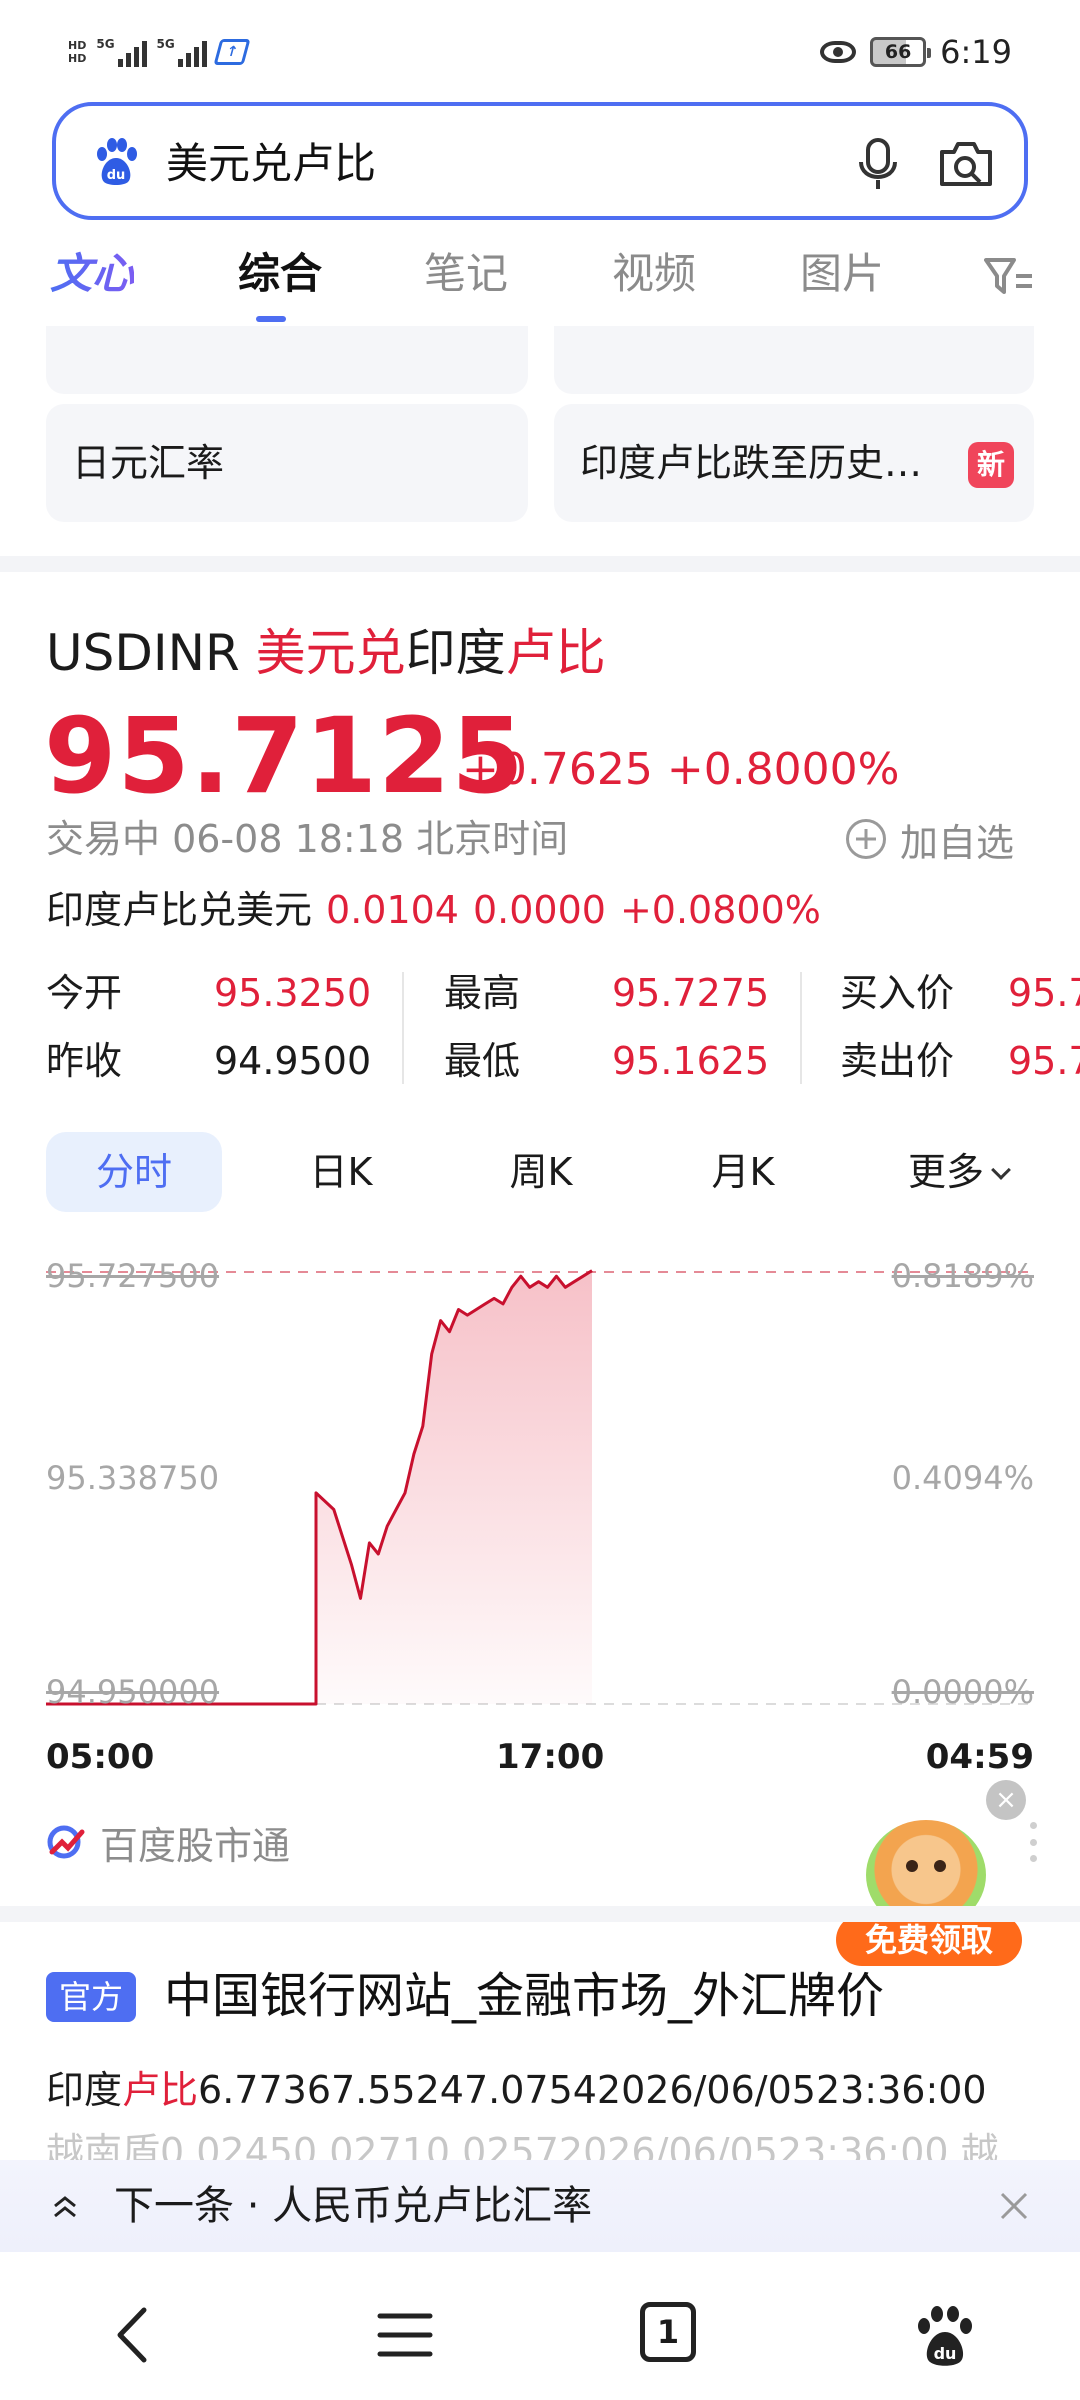 Image resolution: width=1080 pixels, height=2400 pixels. Describe the element at coordinates (962, 1478) in the screenshot. I see `y-tick-right-mid: 0.4094%` at that location.